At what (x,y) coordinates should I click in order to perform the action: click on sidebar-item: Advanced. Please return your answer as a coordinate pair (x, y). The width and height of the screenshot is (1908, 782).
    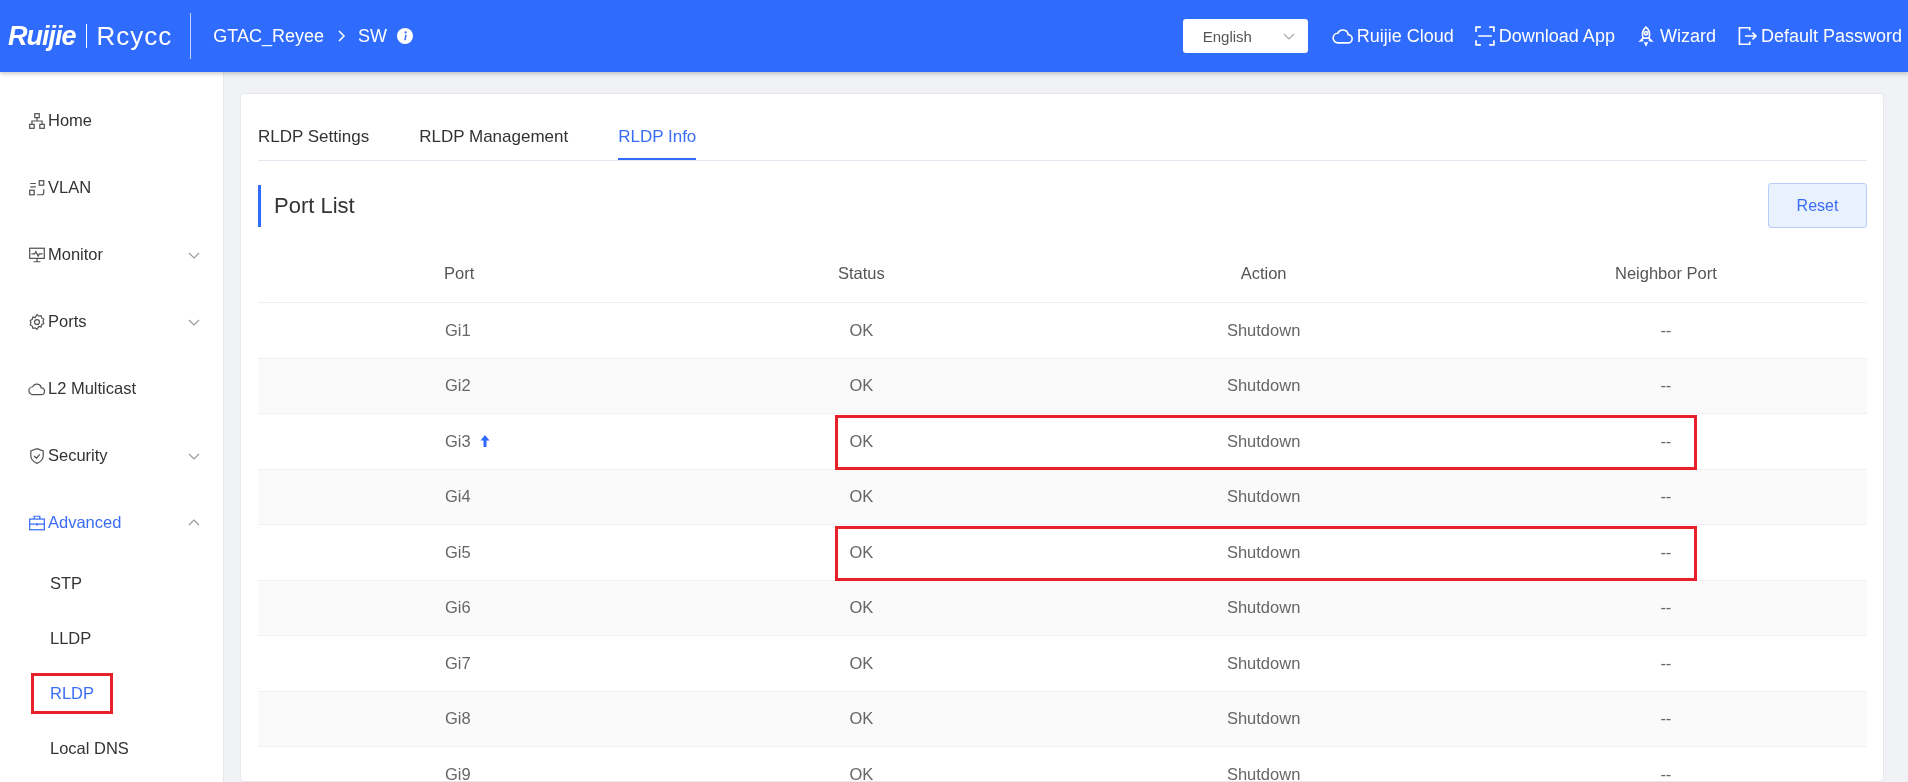
    Looking at the image, I should click on (85, 522).